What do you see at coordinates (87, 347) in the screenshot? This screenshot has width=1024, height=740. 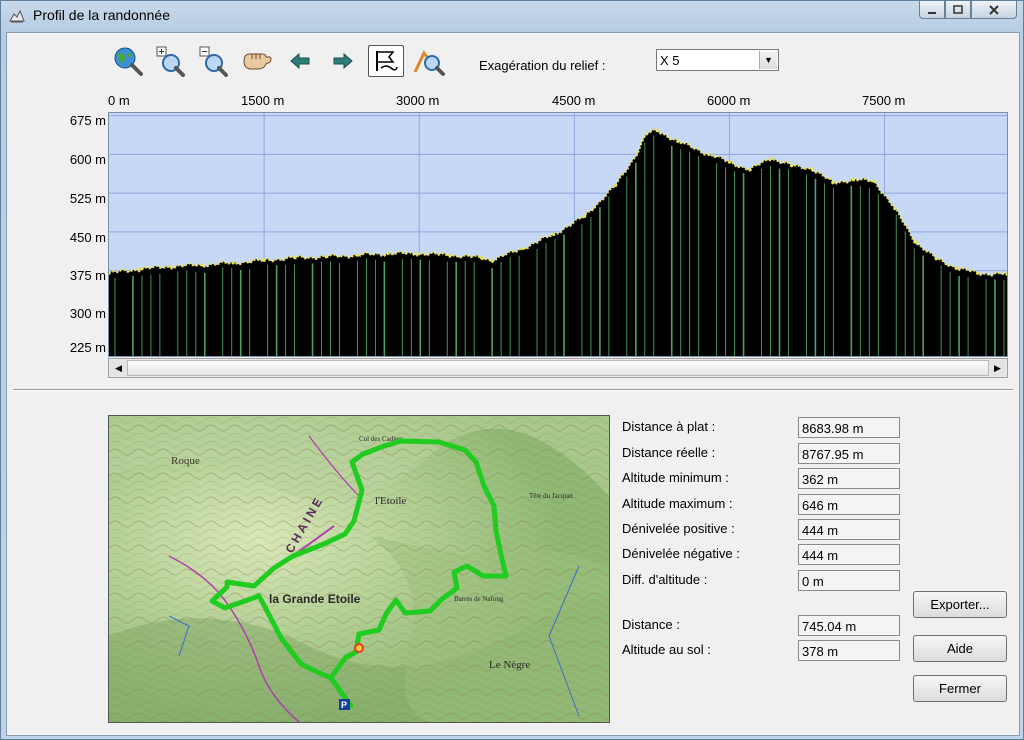 I see `y-tick-label: 225 m` at bounding box center [87, 347].